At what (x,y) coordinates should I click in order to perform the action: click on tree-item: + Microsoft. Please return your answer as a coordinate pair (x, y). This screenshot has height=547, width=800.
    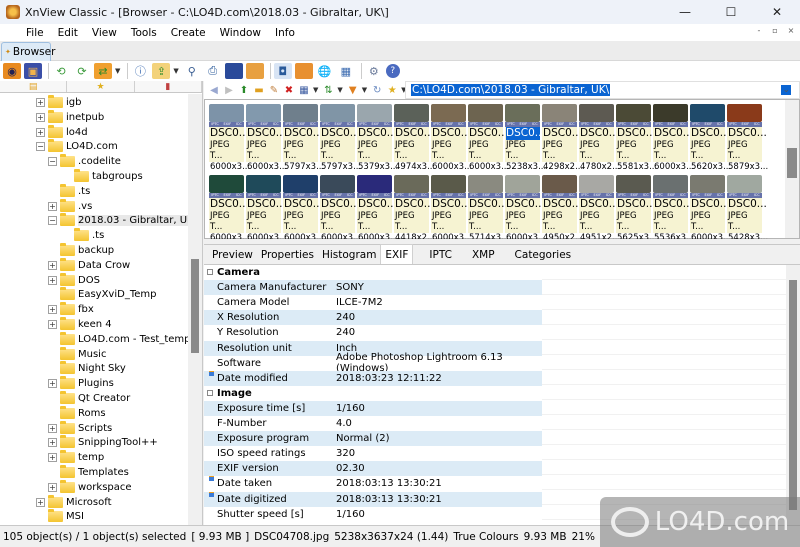
    Looking at the image, I should click on (74, 502).